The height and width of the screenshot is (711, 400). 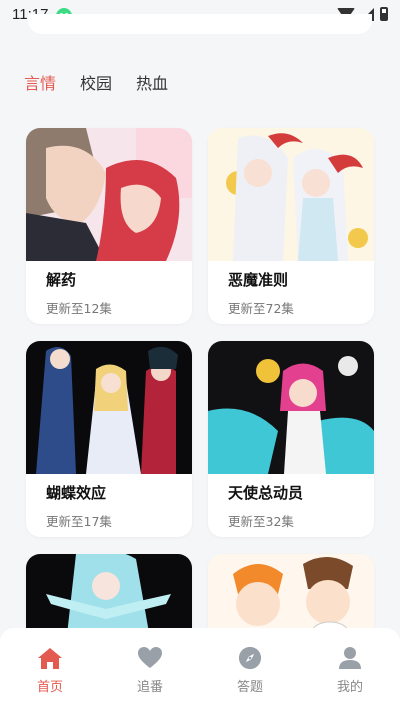 I want to click on comic-title: 恶魔准则, so click(x=258, y=280).